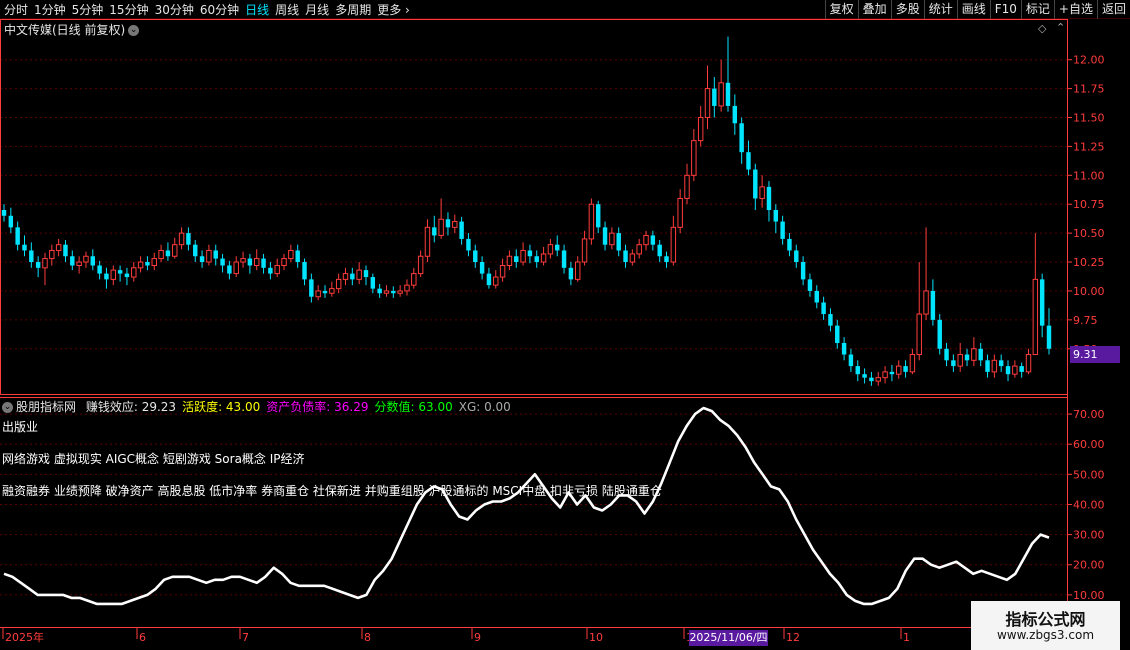 The height and width of the screenshot is (650, 1130). Describe the element at coordinates (484, 407) in the screenshot. I see `indicator-field-4: XG: 0.00` at that location.